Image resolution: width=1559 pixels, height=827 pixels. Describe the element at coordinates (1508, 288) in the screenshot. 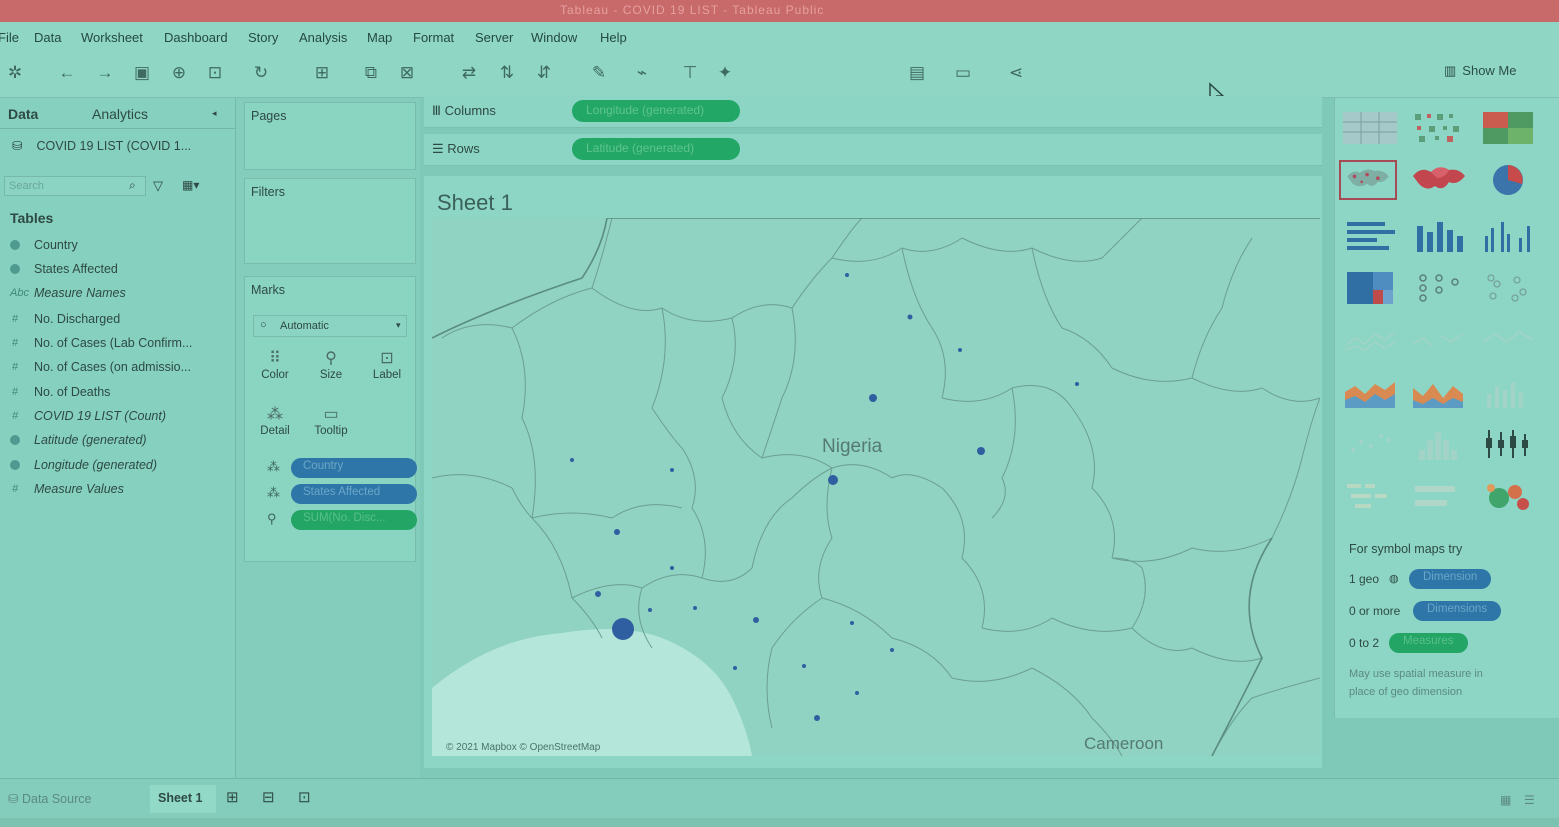

I see `side-by-side-circles-thumb` at that location.